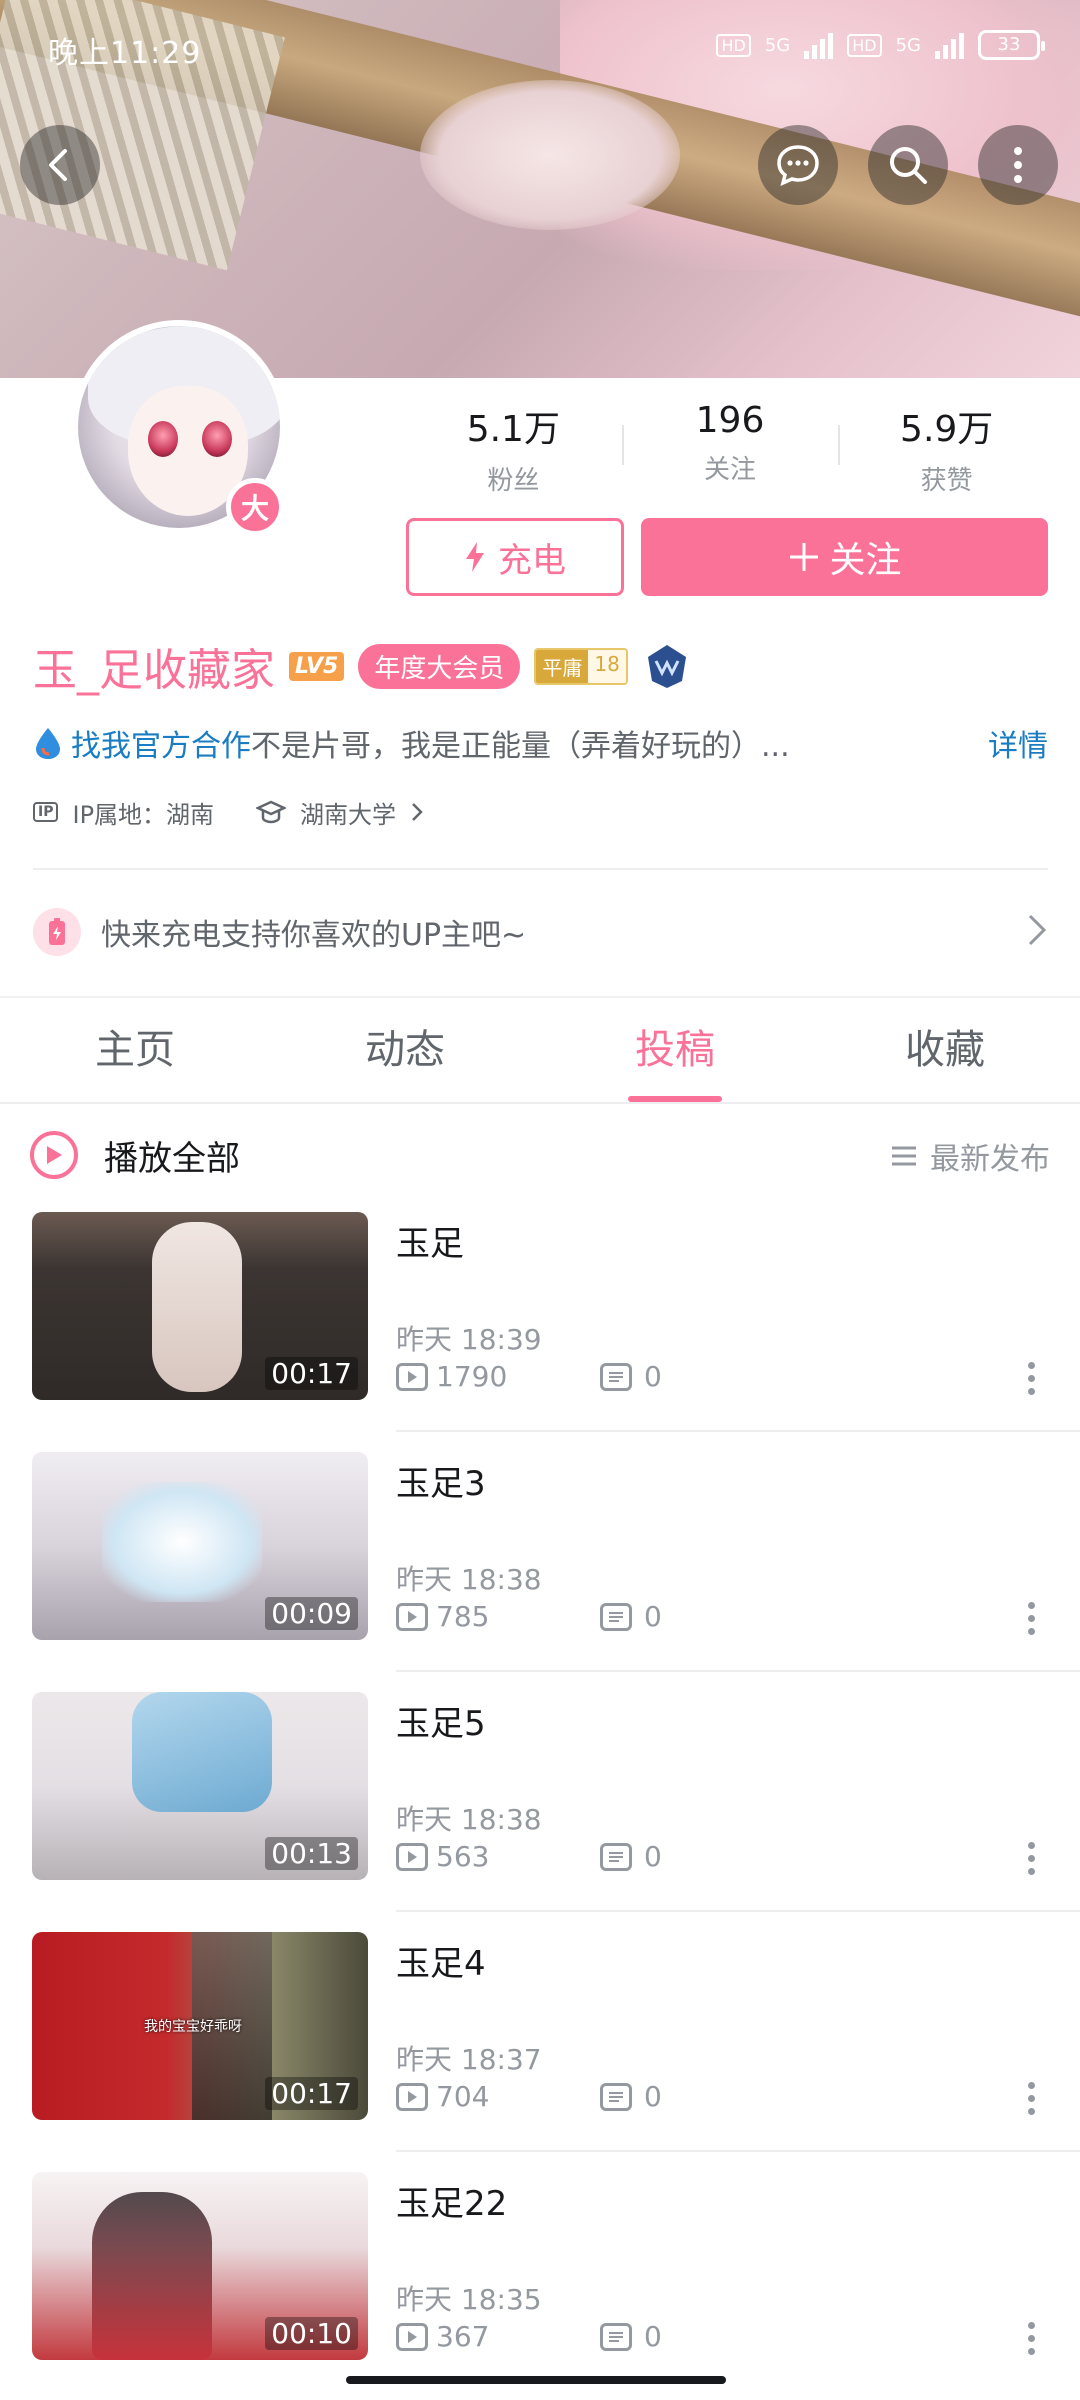 This screenshot has width=1080, height=2400. Describe the element at coordinates (540, 997) in the screenshot. I see `section-gap` at that location.